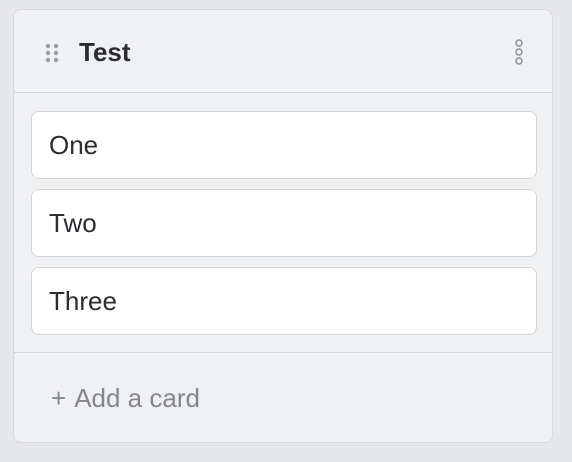 The width and height of the screenshot is (572, 462). Describe the element at coordinates (283, 352) in the screenshot. I see `footer-divider` at that location.